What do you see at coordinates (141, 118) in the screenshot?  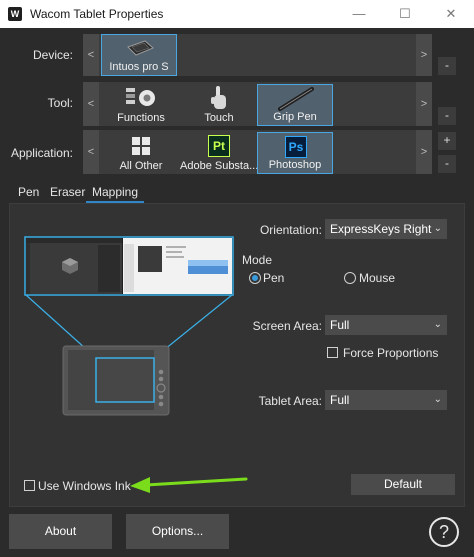 I see `tool-item-label: Functions` at bounding box center [141, 118].